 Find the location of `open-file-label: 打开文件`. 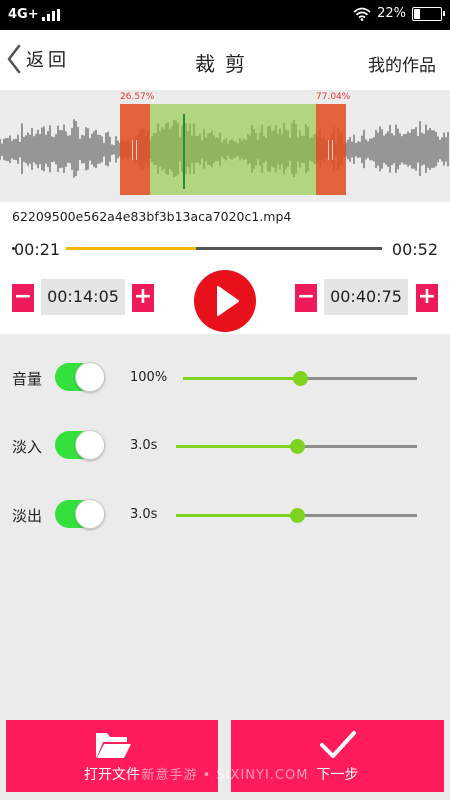

open-file-label: 打开文件 is located at coordinates (112, 775).